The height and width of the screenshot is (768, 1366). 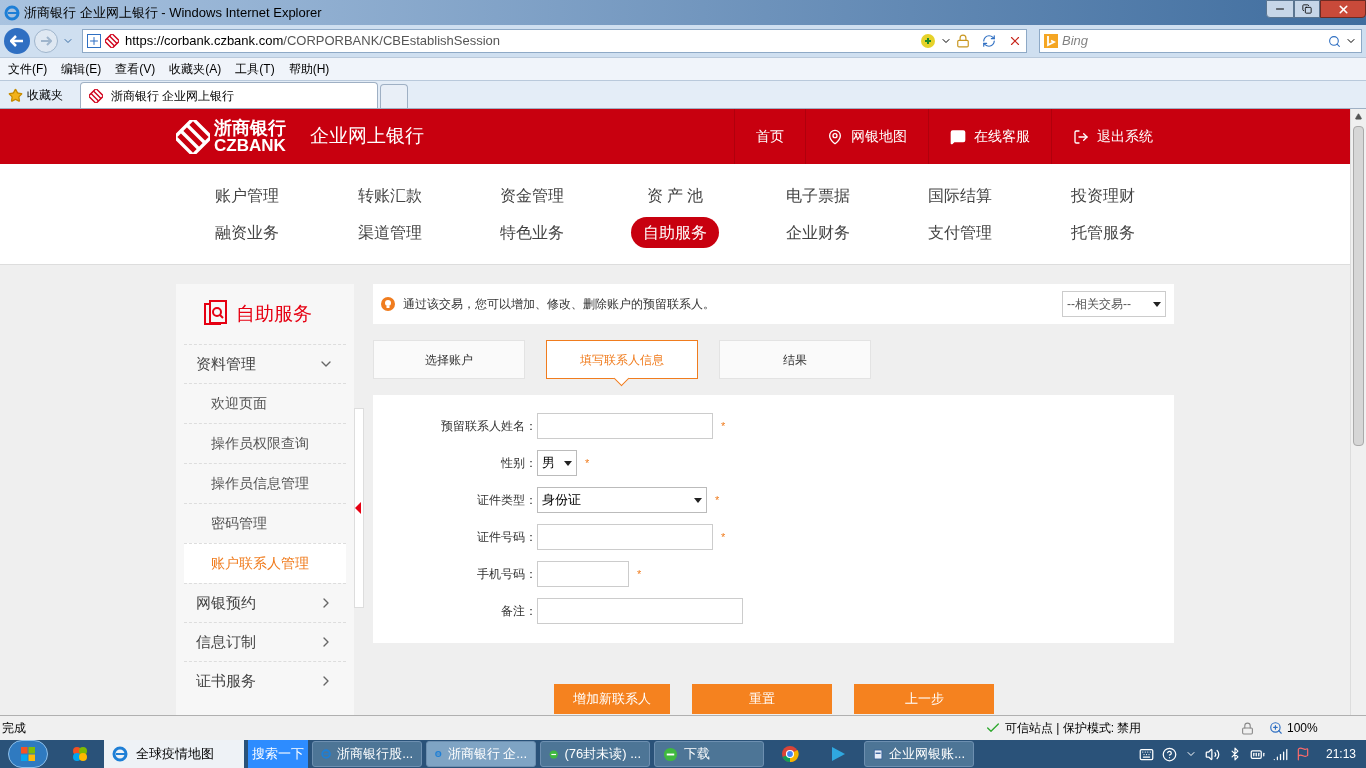 What do you see at coordinates (928, 41) in the screenshot?
I see `compat-icon` at bounding box center [928, 41].